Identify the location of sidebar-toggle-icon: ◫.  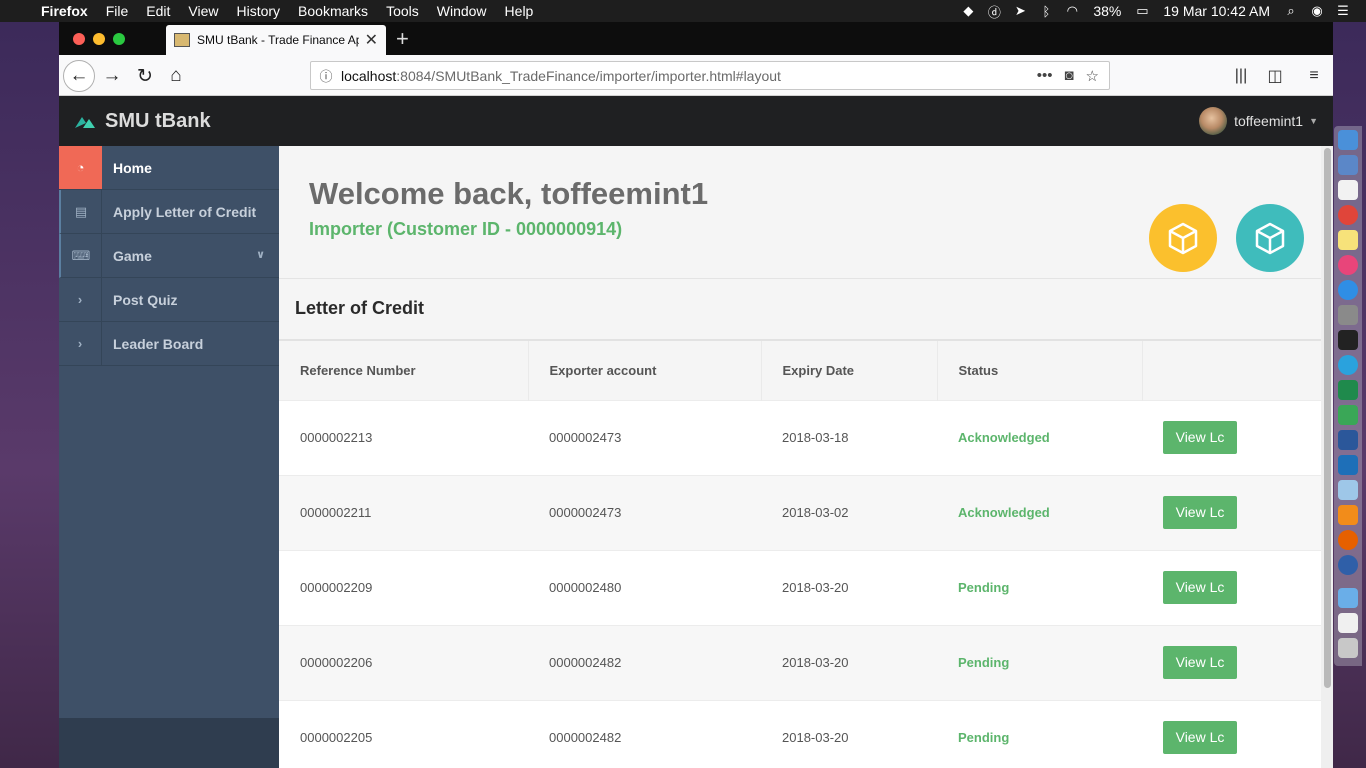
(1275, 76).